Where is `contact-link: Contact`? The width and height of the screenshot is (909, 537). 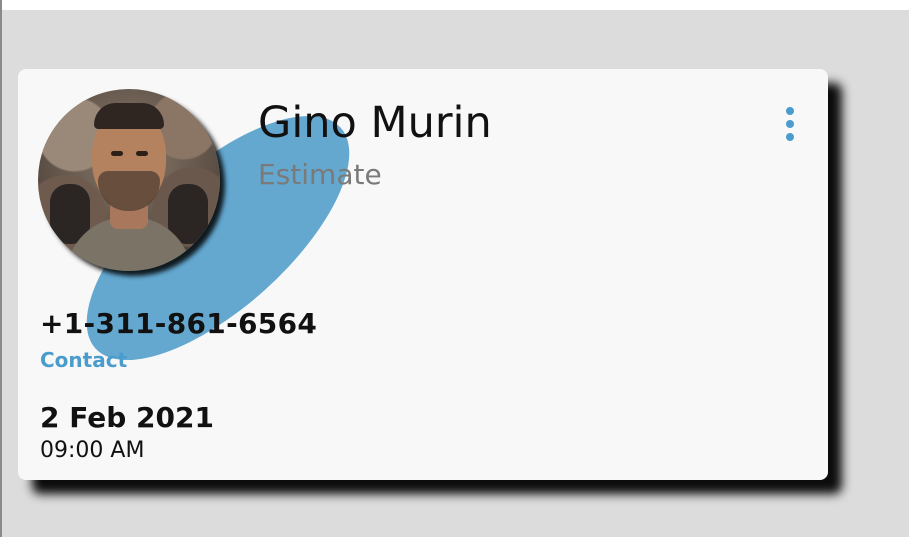
contact-link: Contact is located at coordinates (83, 360).